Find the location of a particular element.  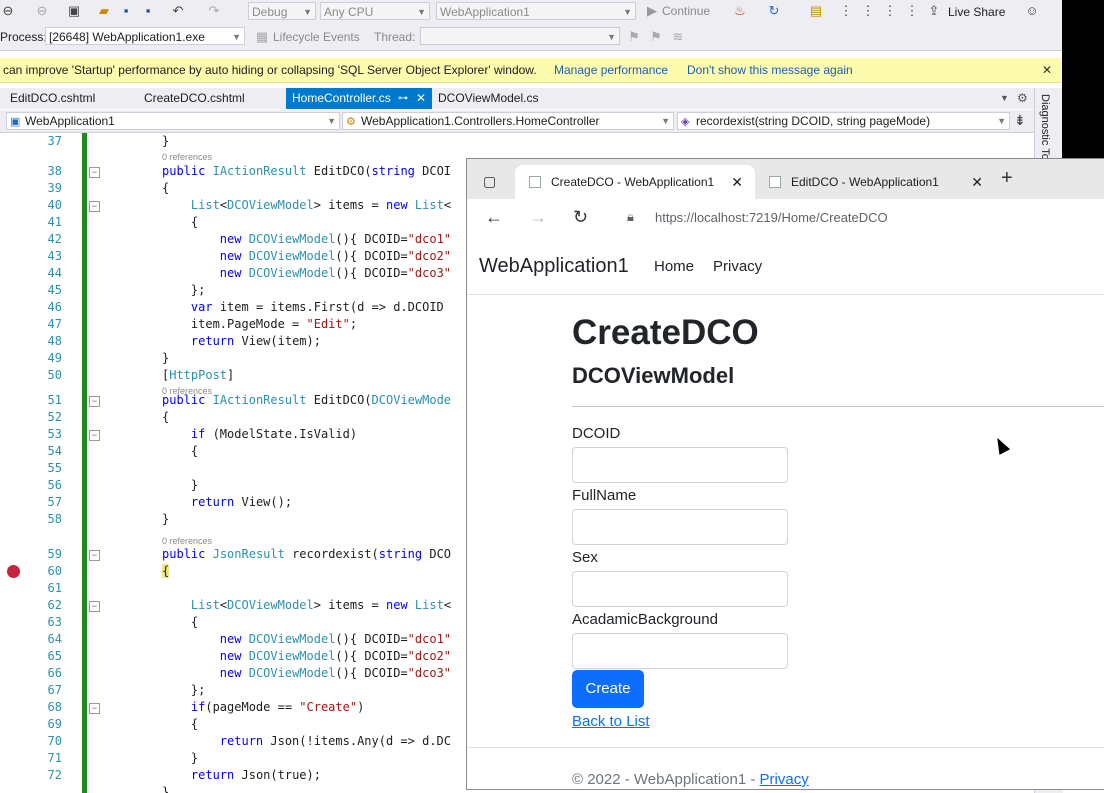

live-share-button: Live Share is located at coordinates (976, 12).